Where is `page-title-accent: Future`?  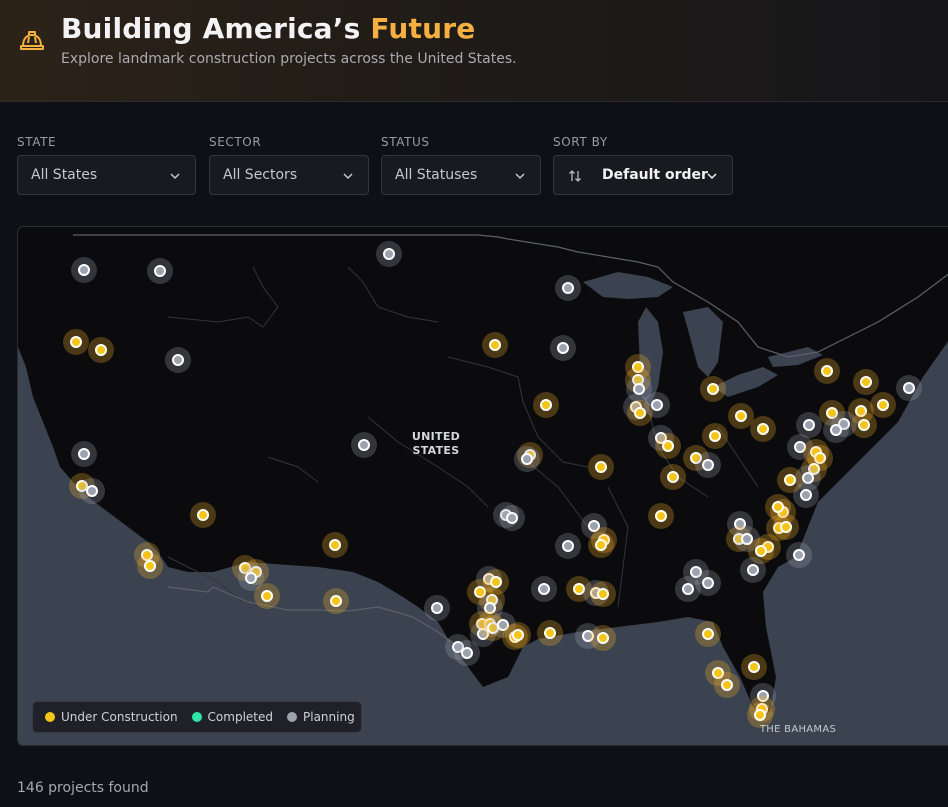
page-title-accent: Future is located at coordinates (423, 28).